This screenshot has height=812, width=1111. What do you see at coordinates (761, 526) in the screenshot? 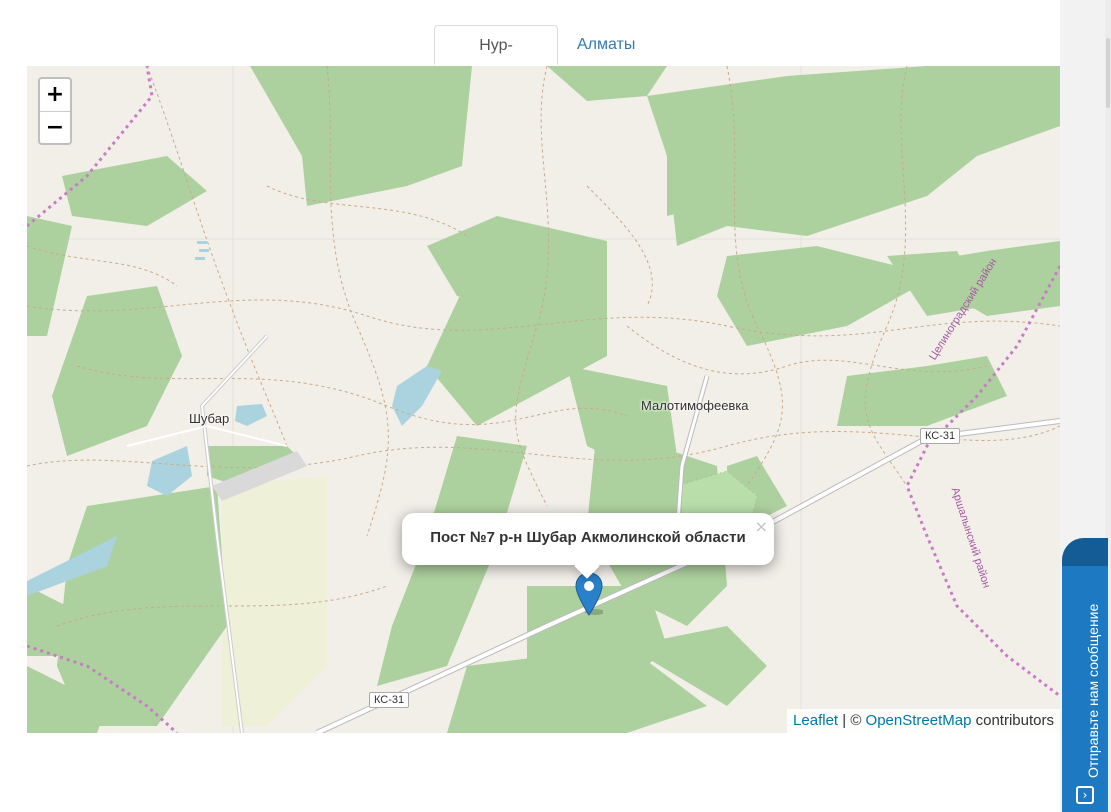
I see `close-icon: ×` at bounding box center [761, 526].